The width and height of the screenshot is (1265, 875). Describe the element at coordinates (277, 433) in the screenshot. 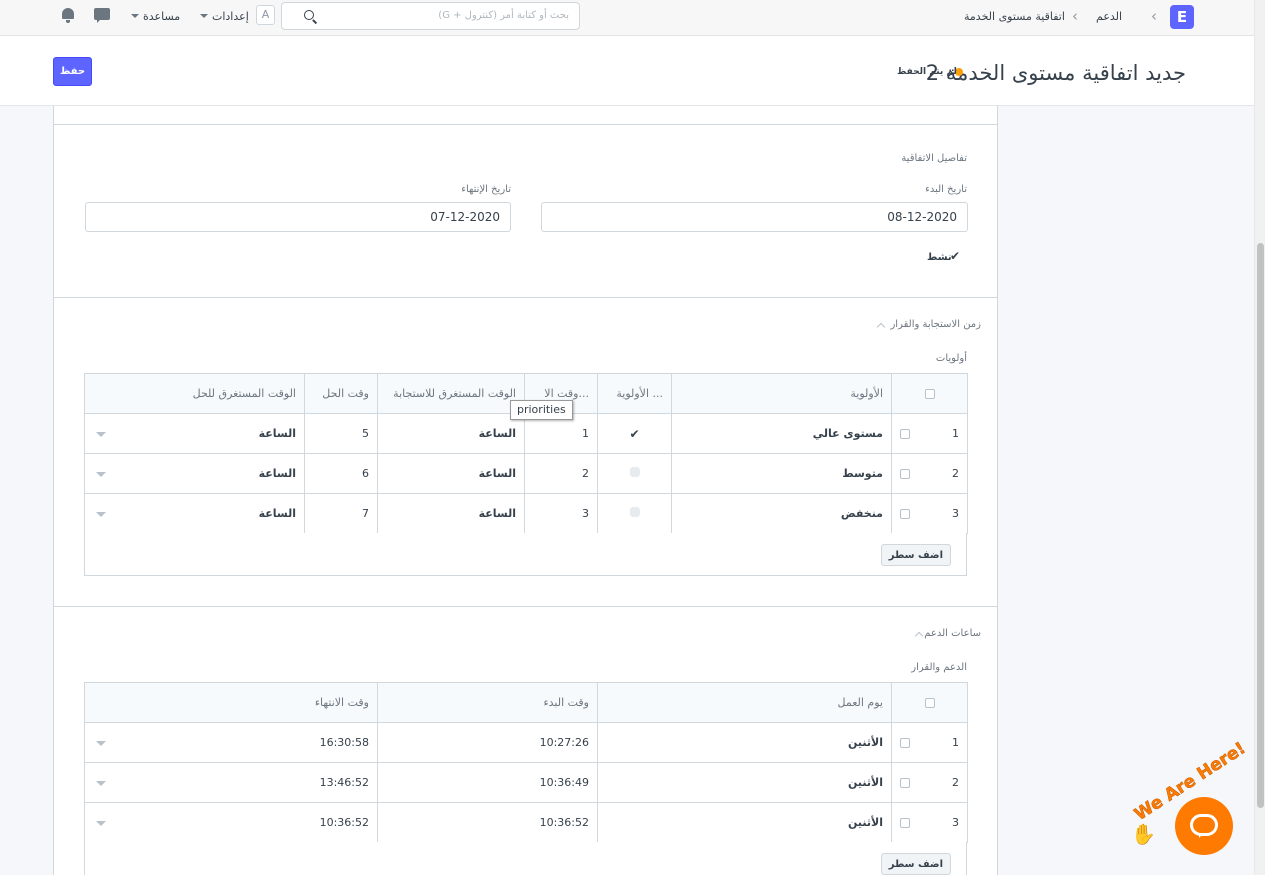

I see `resolution-unit-value: الساعة` at that location.